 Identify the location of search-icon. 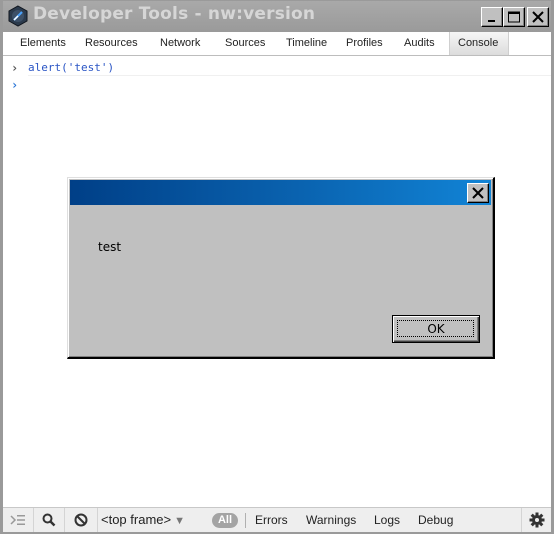
(49, 520).